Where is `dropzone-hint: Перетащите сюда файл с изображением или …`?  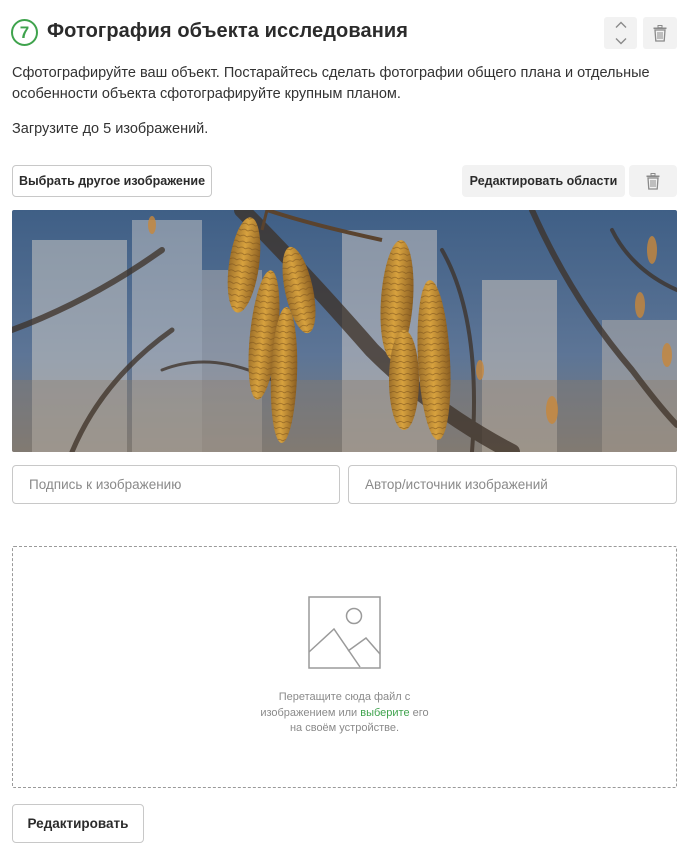
dropzone-hint: Перетащите сюда файл с изображением или … is located at coordinates (344, 713).